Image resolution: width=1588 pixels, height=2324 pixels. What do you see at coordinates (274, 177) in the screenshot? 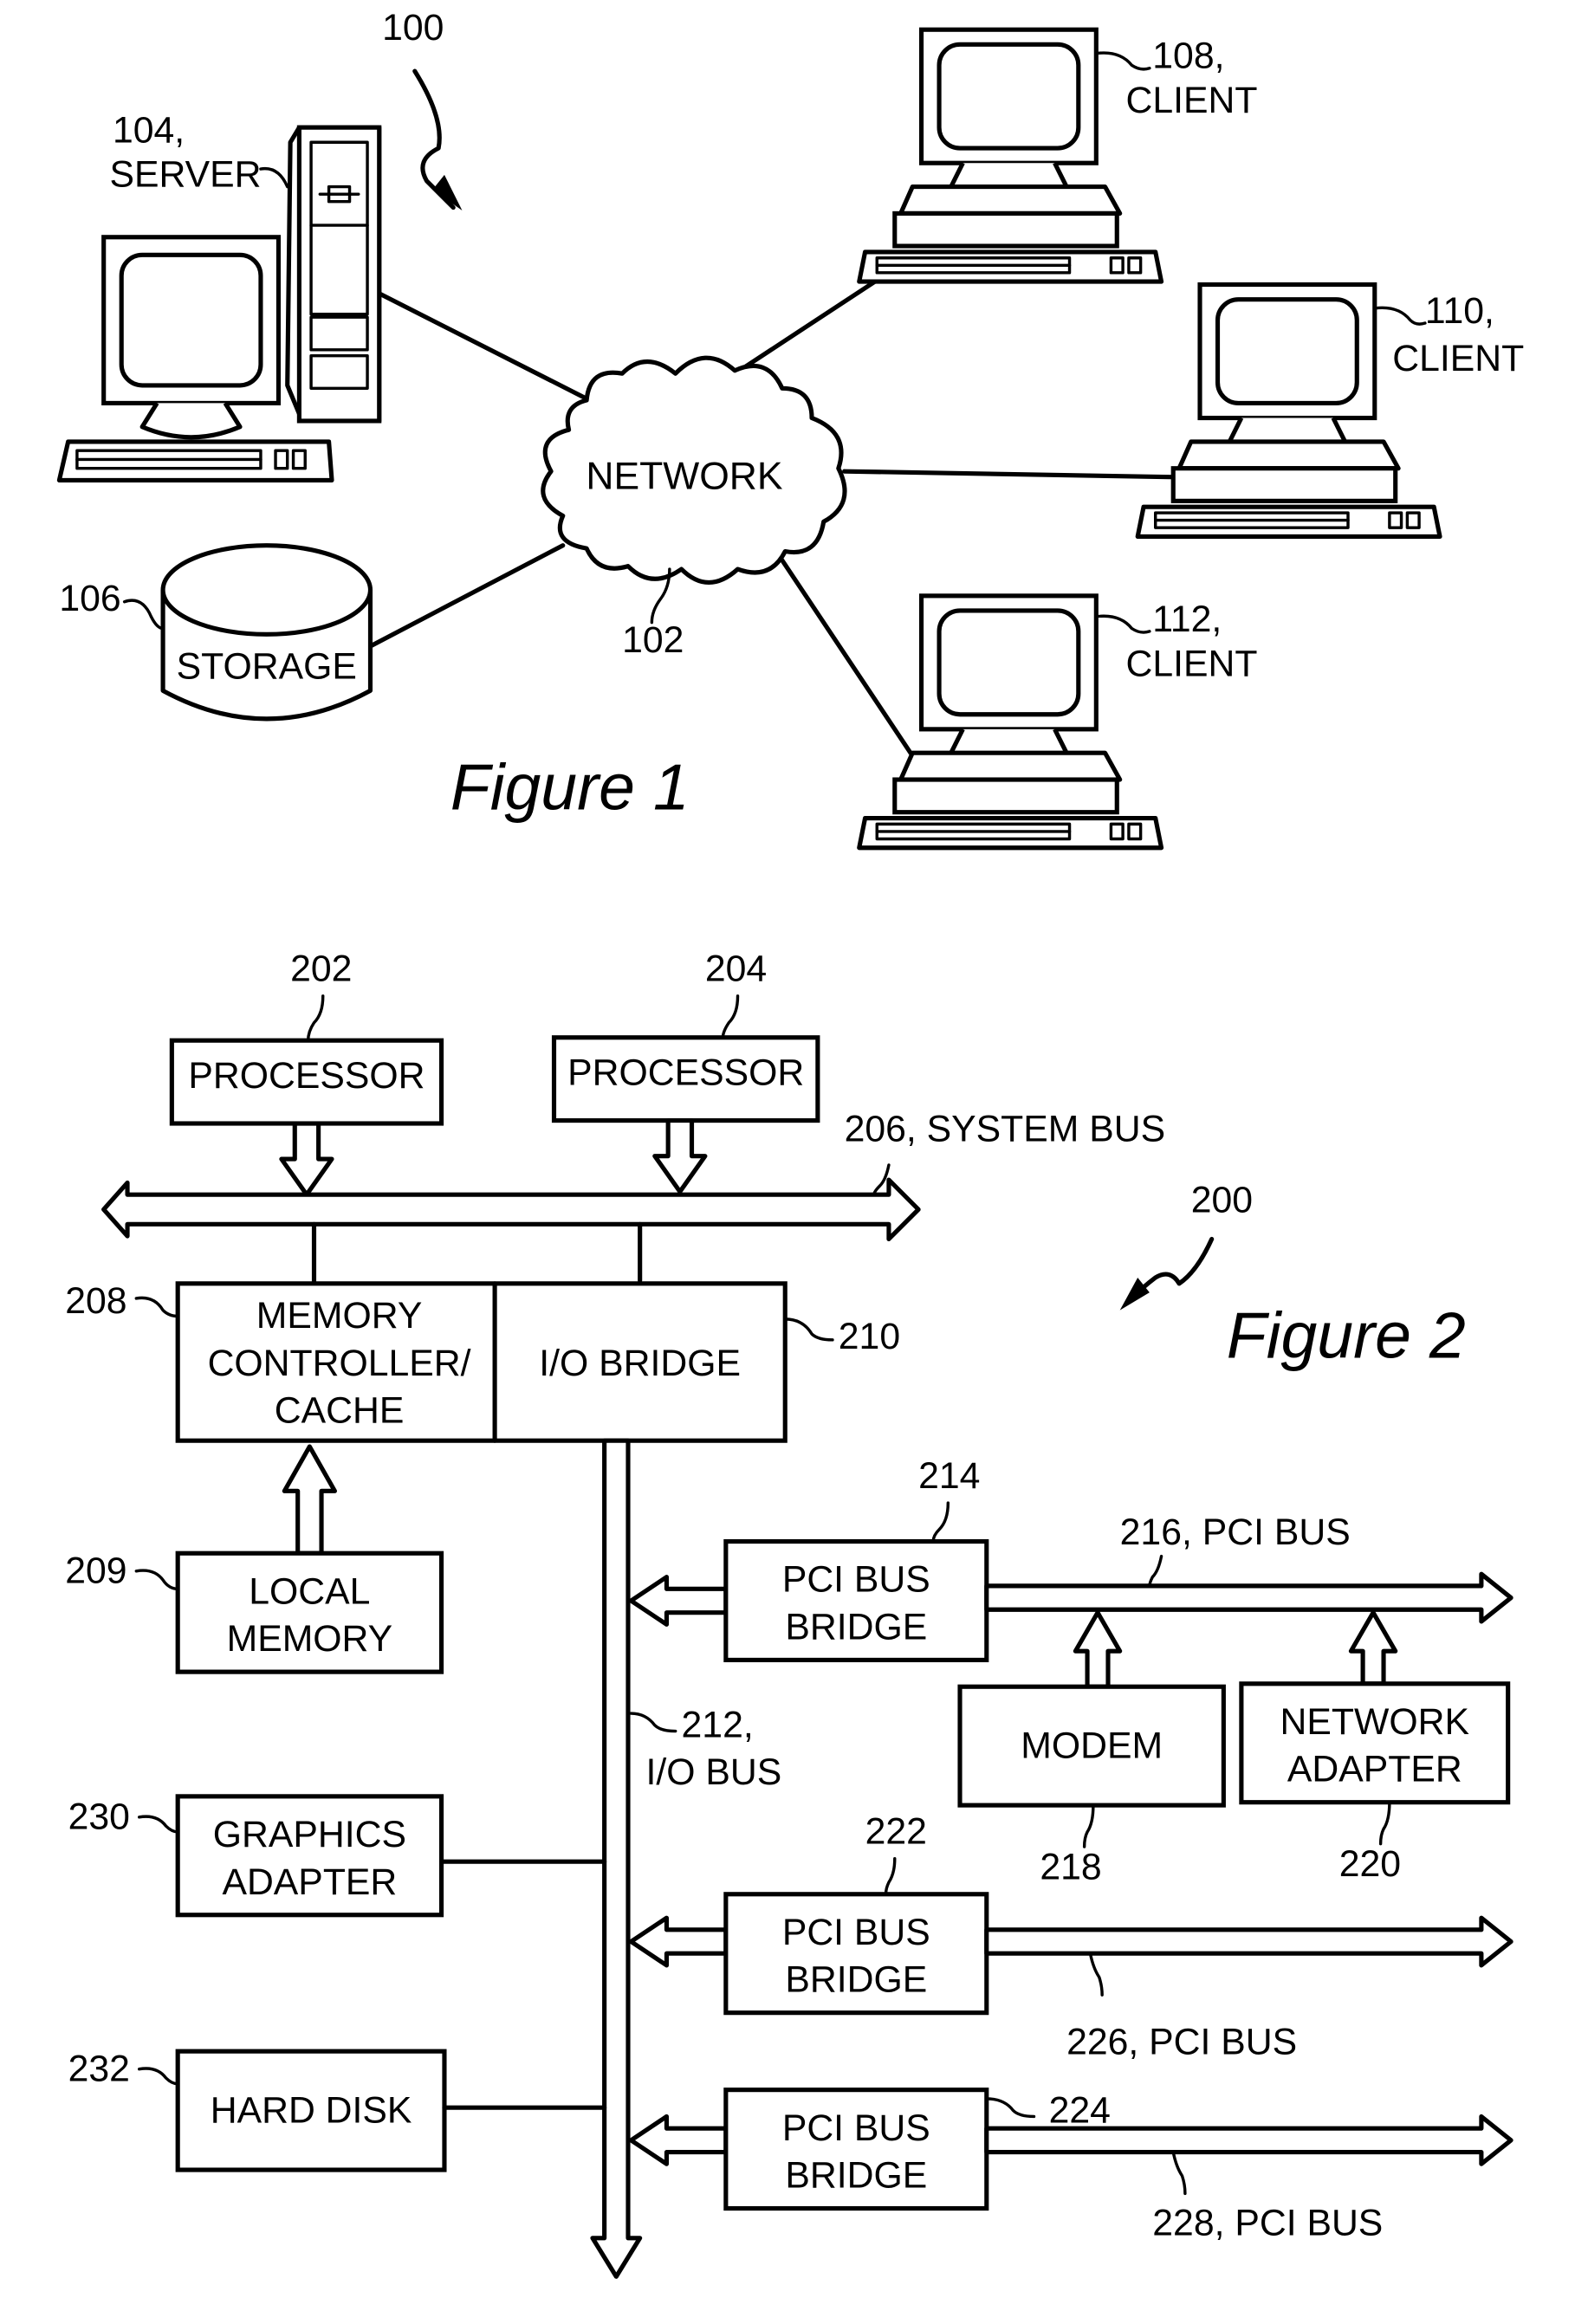
I see `server-leader` at bounding box center [274, 177].